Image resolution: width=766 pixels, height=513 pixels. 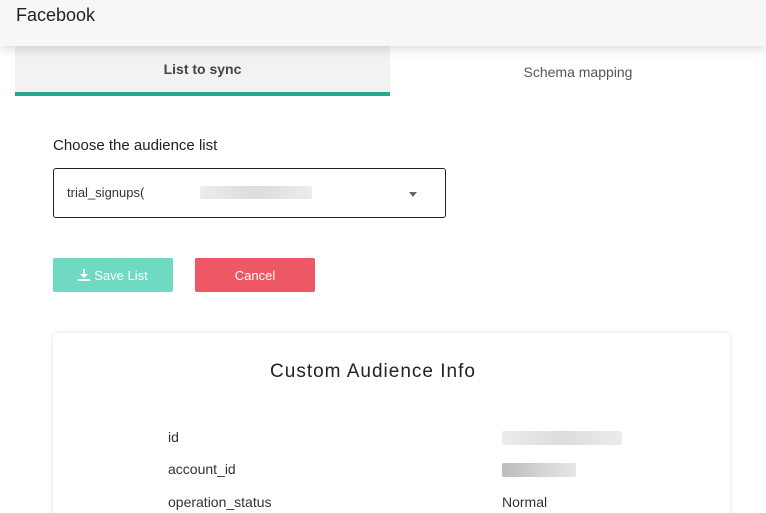 I want to click on redacted-account-id-value, so click(x=539, y=470).